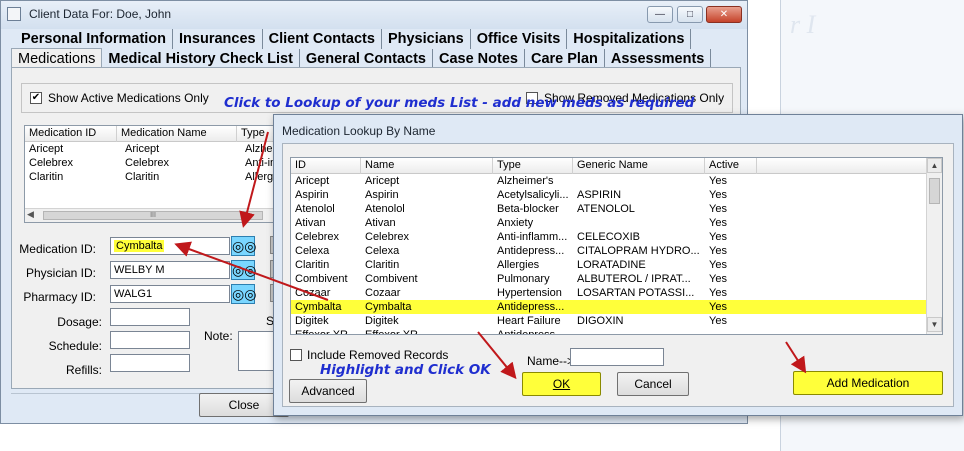 The image size is (964, 451). I want to click on arrow-to-lookup-button, so click(254, 179).